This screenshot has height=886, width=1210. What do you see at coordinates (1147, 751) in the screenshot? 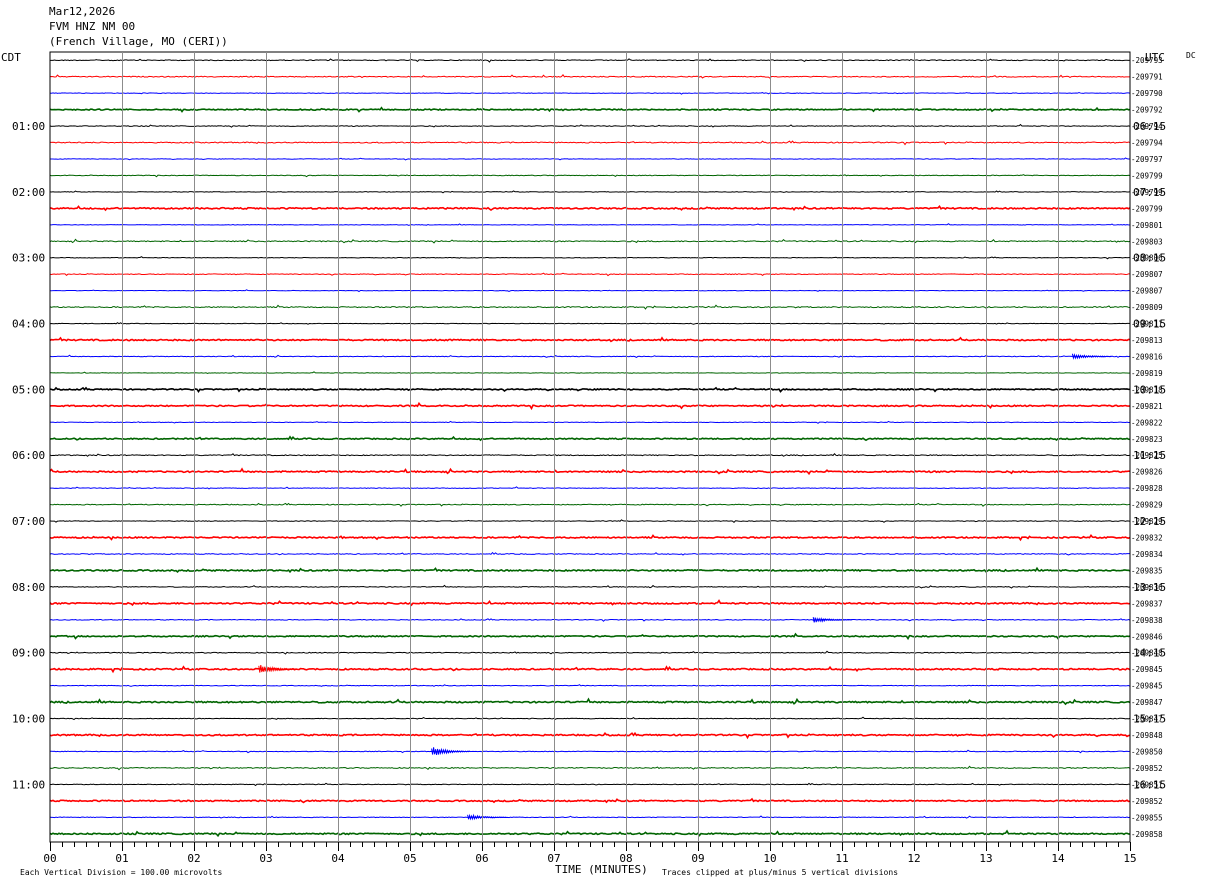
I see `dc-offset-label: -209850` at bounding box center [1147, 751].